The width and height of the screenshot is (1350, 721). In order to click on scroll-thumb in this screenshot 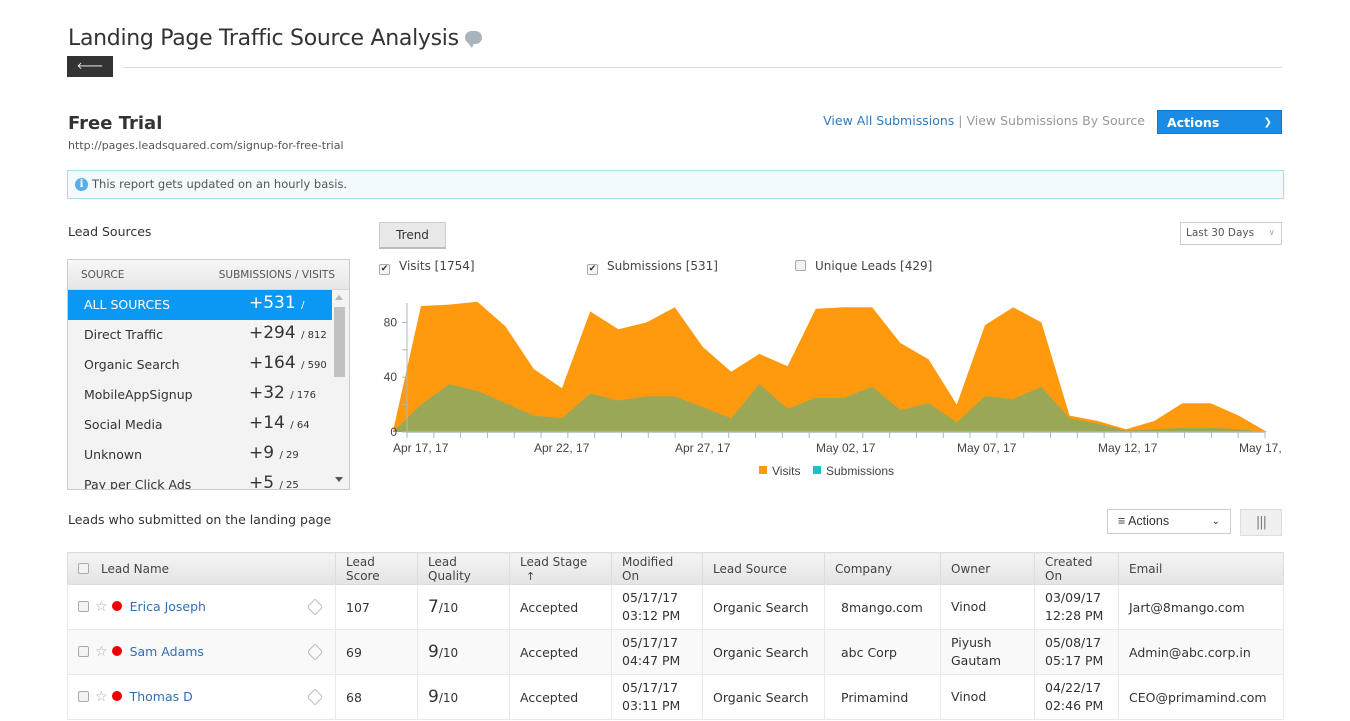, I will do `click(339, 342)`.